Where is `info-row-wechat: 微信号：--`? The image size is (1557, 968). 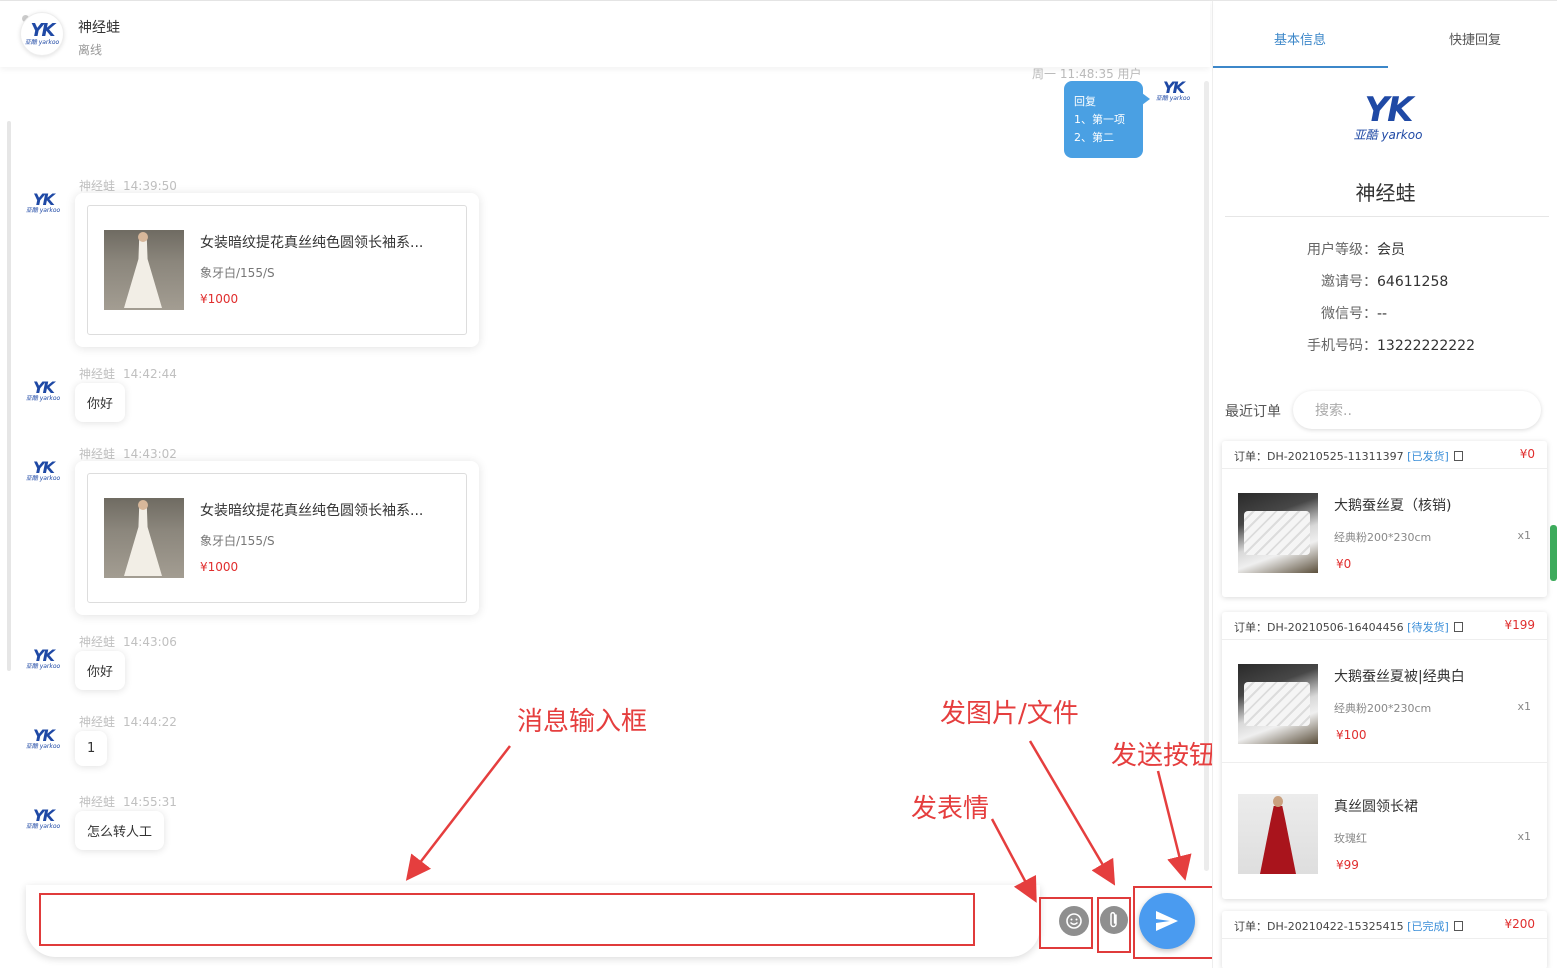
info-row-wechat: 微信号：-- is located at coordinates (1354, 314).